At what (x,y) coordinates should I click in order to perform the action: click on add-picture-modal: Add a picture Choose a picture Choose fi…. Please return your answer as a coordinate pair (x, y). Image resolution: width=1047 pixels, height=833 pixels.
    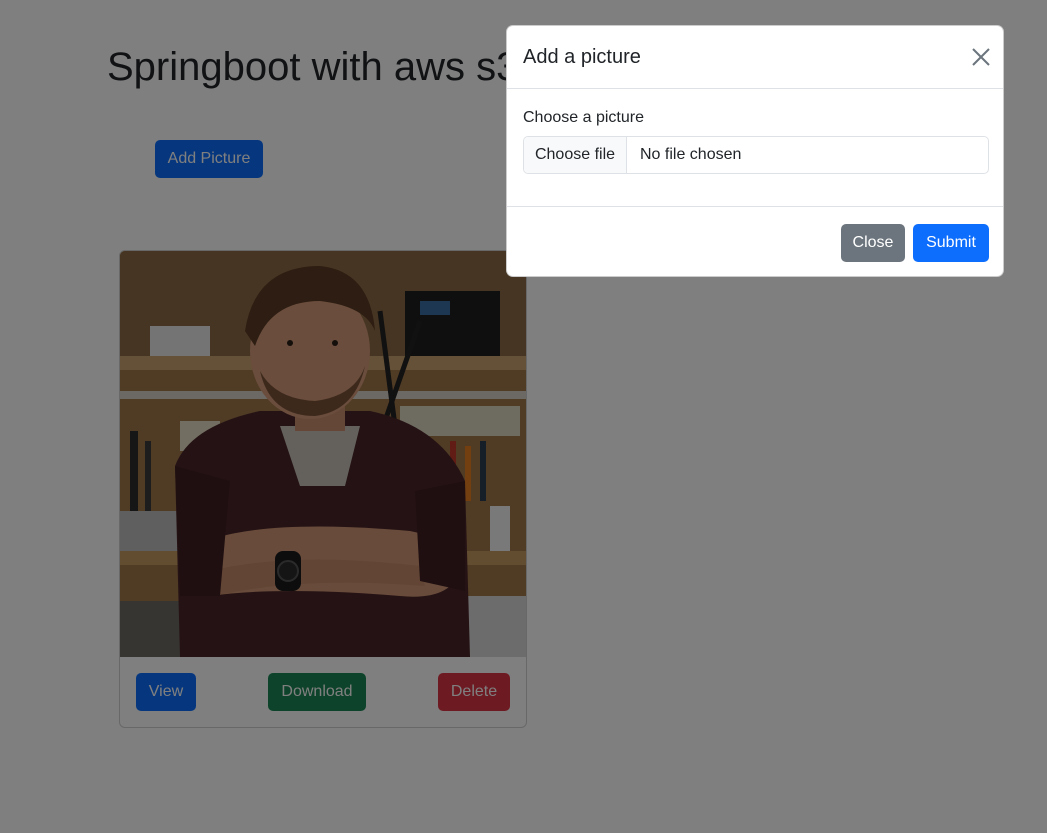
    Looking at the image, I should click on (755, 151).